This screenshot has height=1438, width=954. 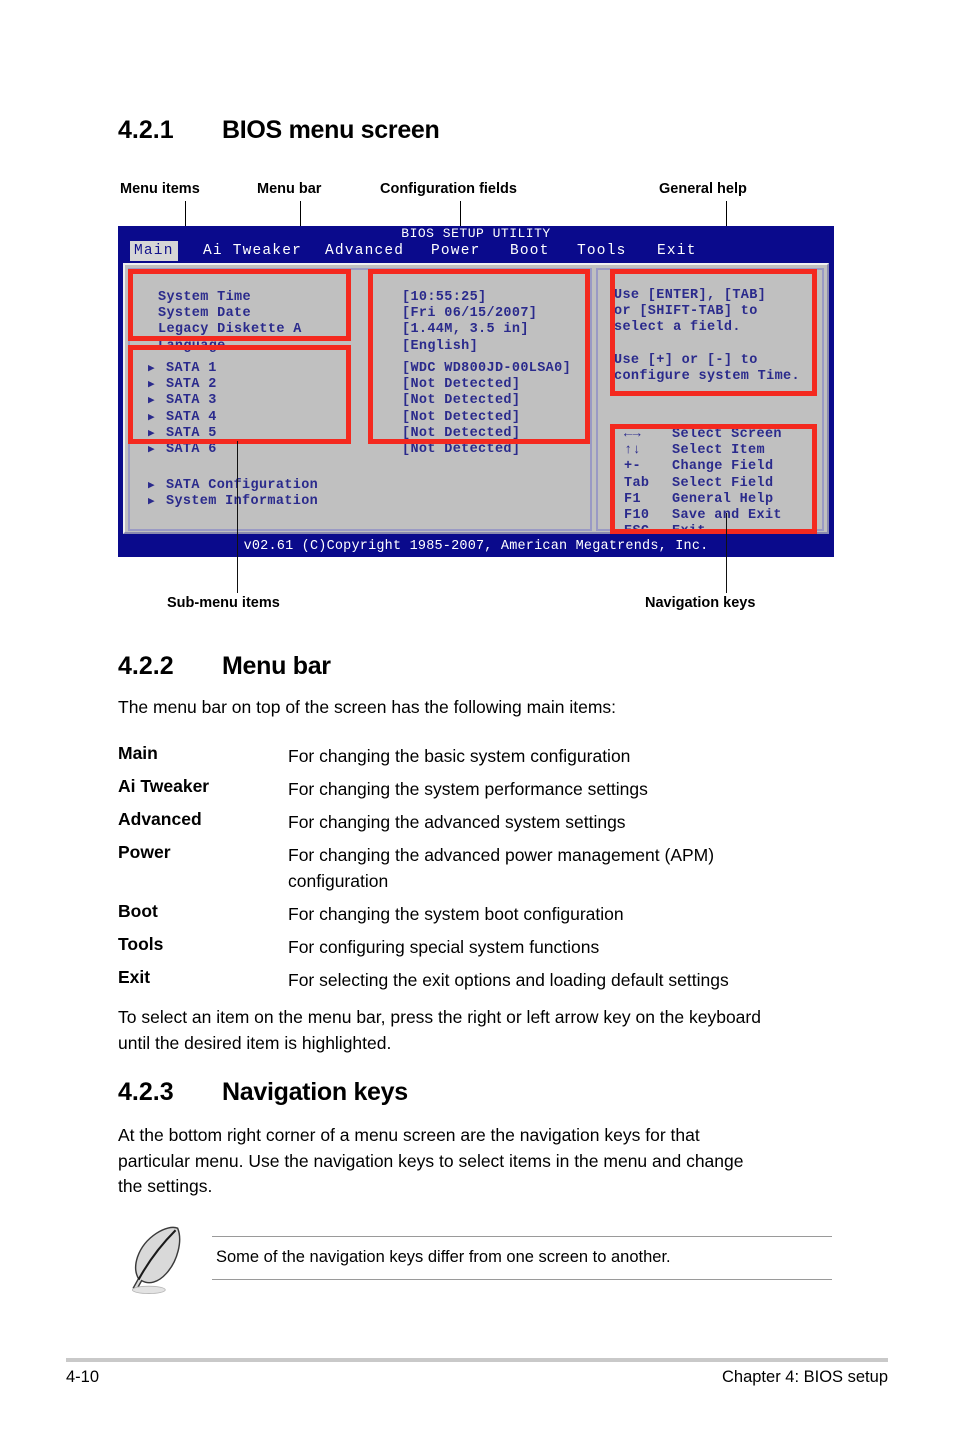 What do you see at coordinates (522, 1279) in the screenshot?
I see `note-rule-bottom` at bounding box center [522, 1279].